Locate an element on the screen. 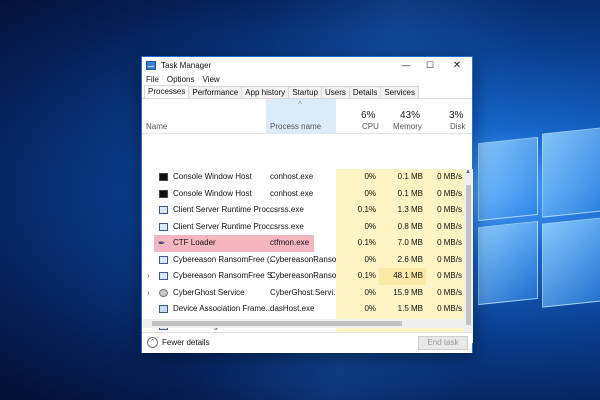 The width and height of the screenshot is (600, 400). footer: ⌃ Fewer details End task is located at coordinates (307, 342).